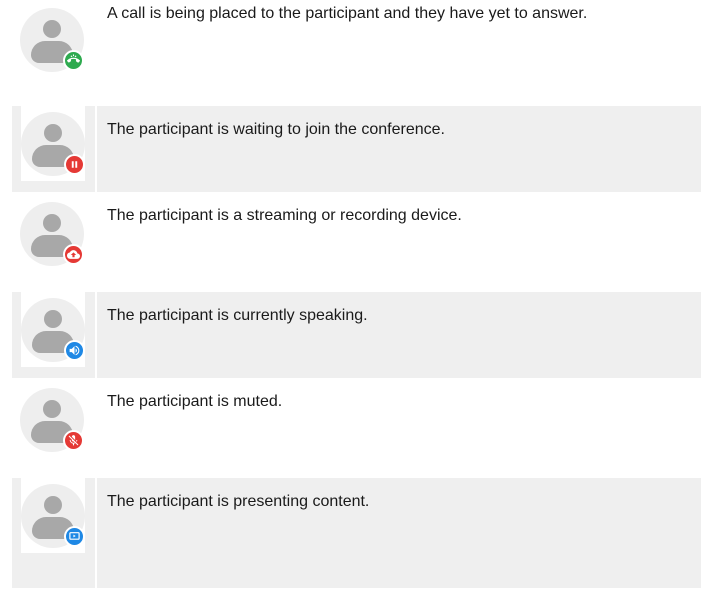  I want to click on speaker-icon, so click(74, 350).